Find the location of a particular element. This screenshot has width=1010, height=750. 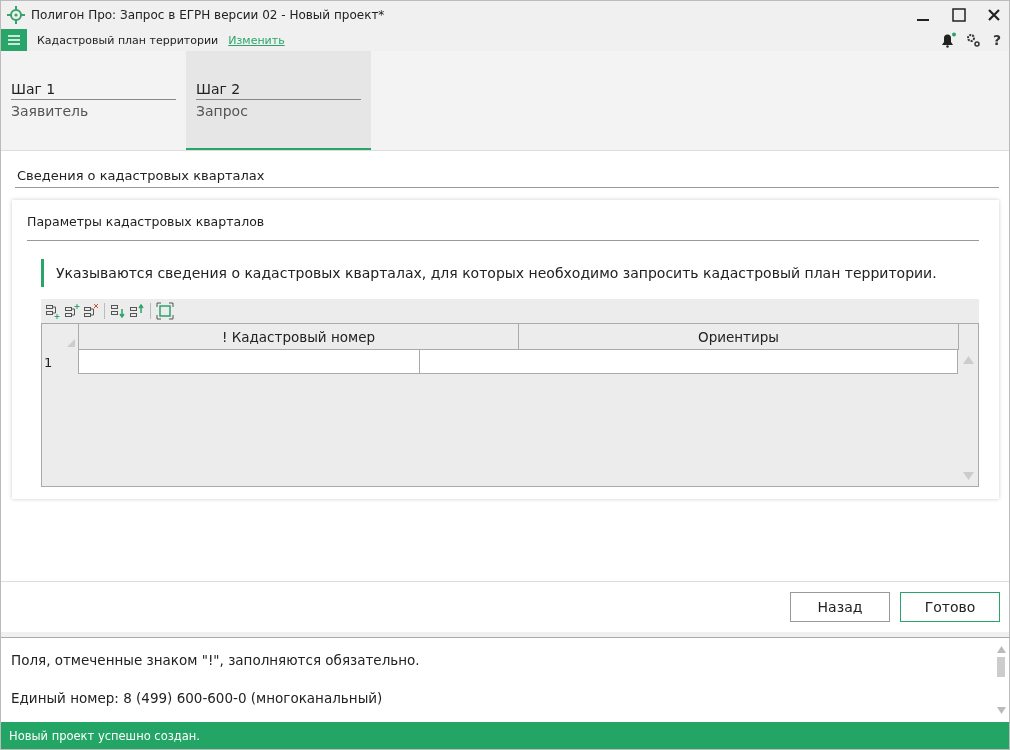

move-down-icon is located at coordinates (118, 311).